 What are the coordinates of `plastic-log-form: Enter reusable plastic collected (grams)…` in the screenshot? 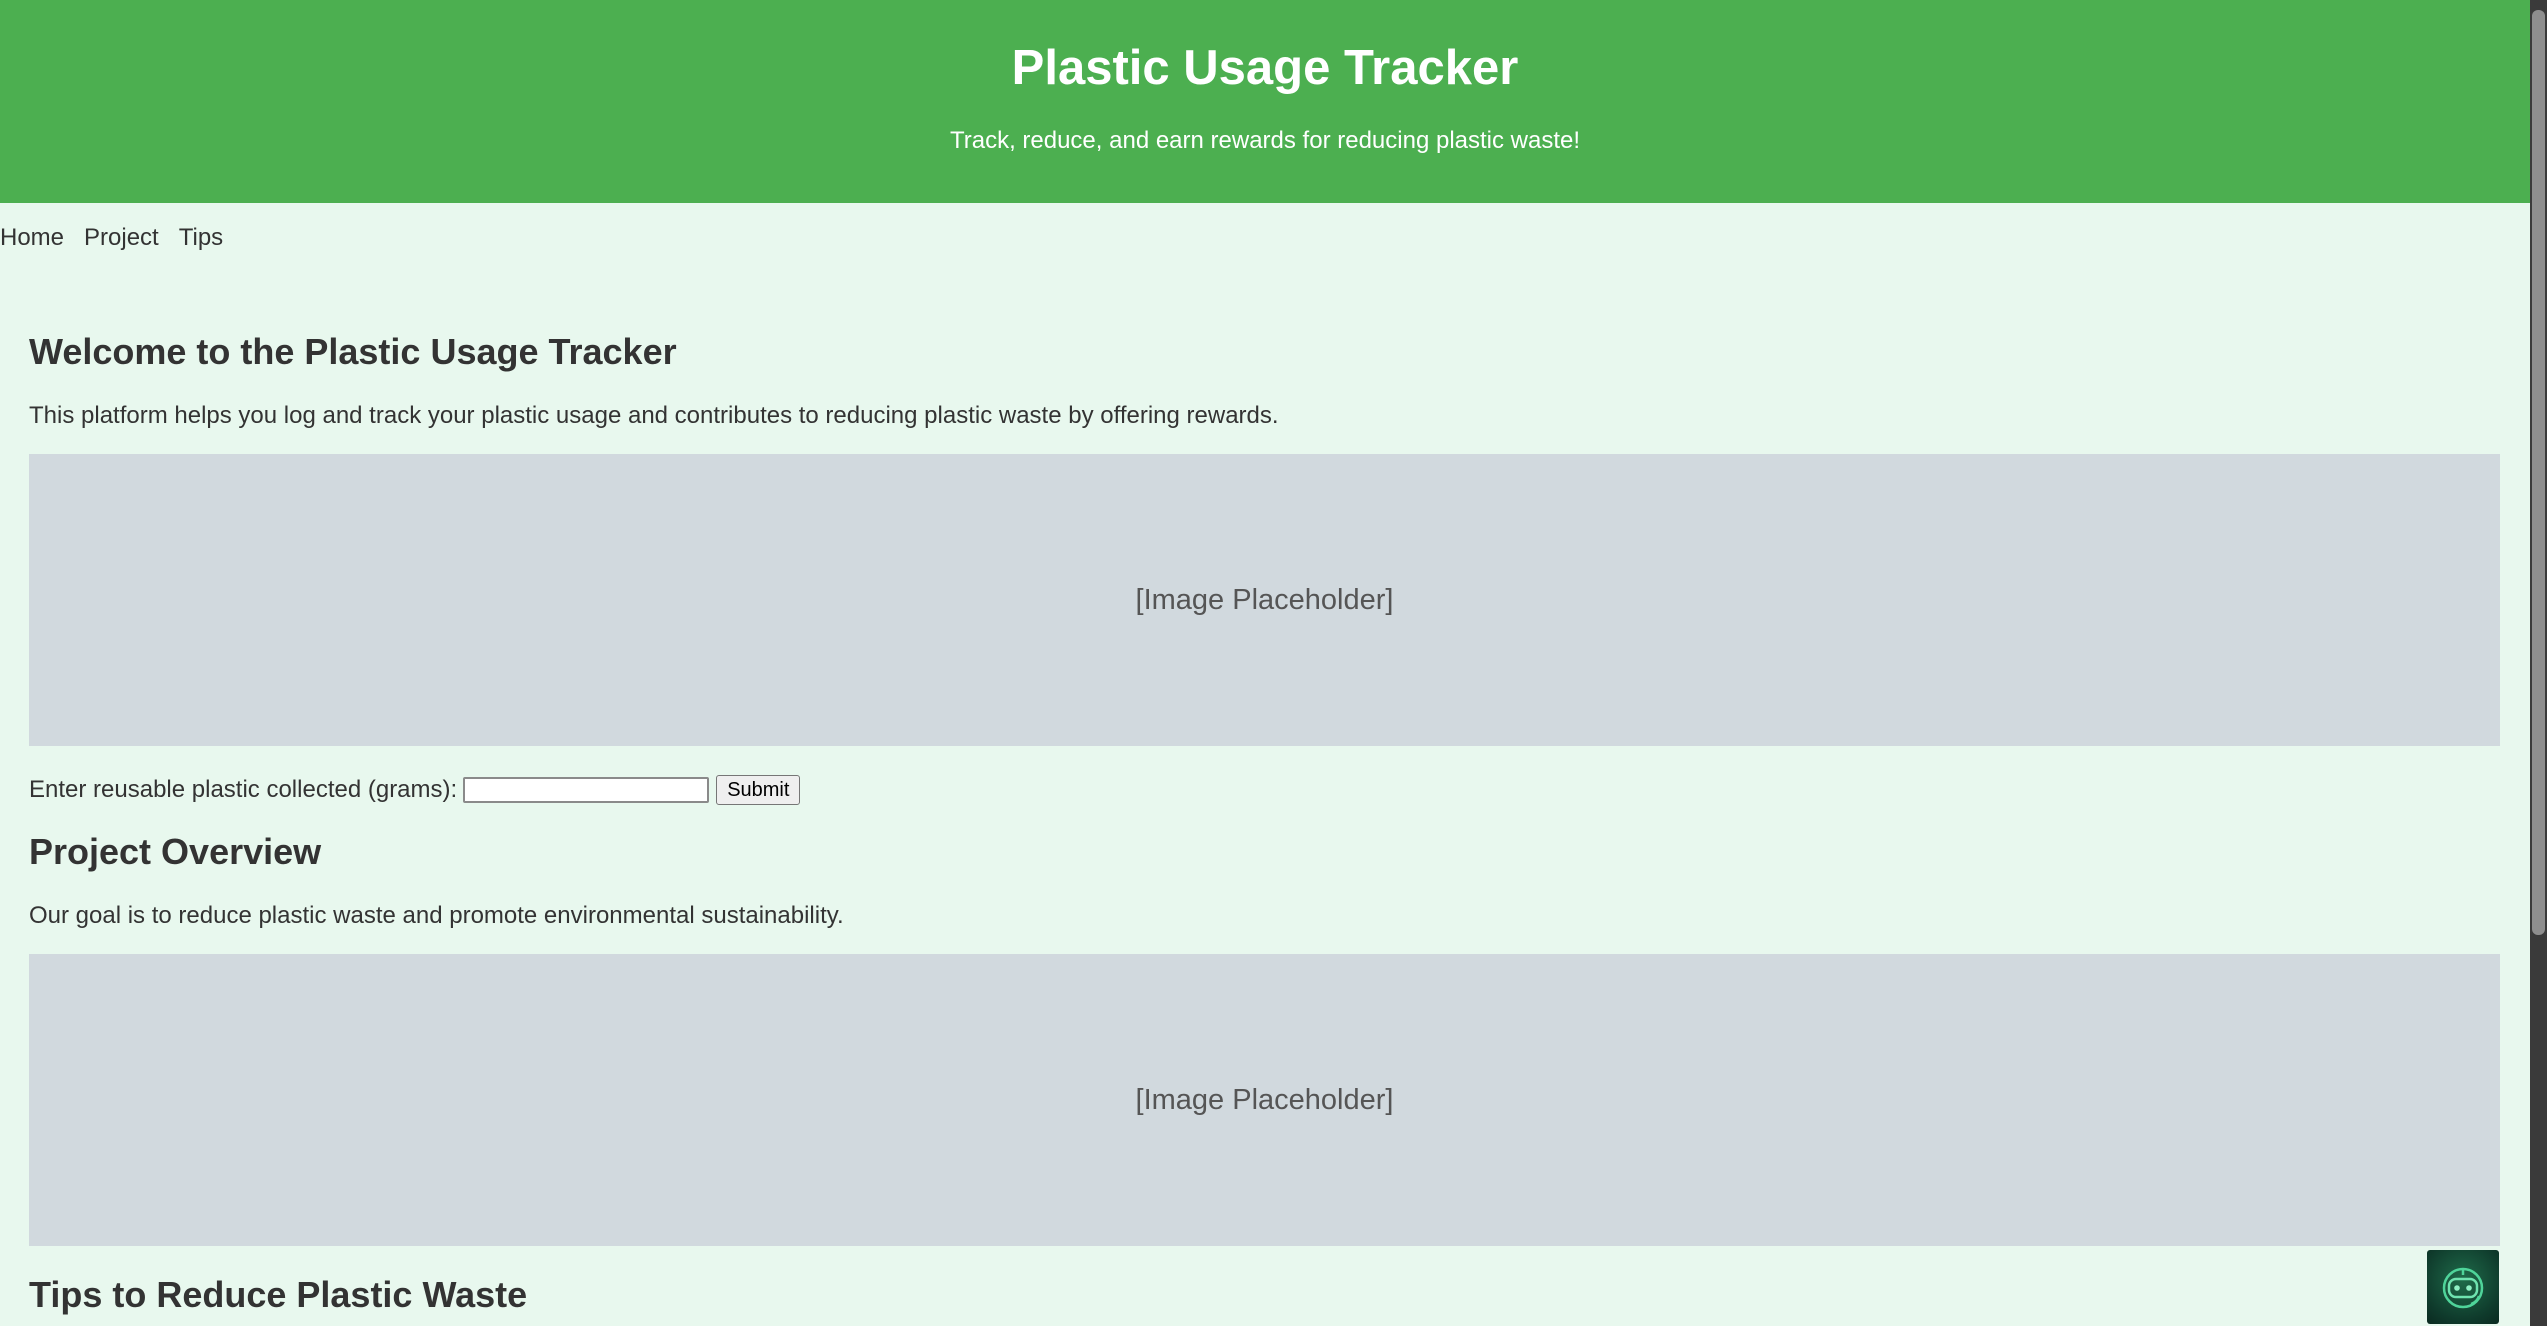 It's located at (415, 790).